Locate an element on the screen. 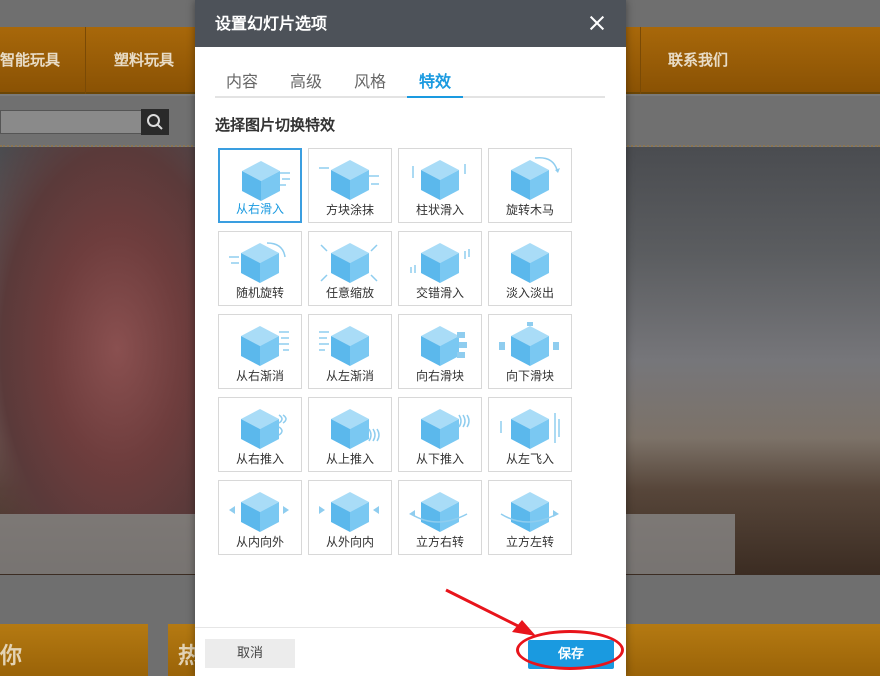  effect-label: 从左飞入 is located at coordinates (529, 459).